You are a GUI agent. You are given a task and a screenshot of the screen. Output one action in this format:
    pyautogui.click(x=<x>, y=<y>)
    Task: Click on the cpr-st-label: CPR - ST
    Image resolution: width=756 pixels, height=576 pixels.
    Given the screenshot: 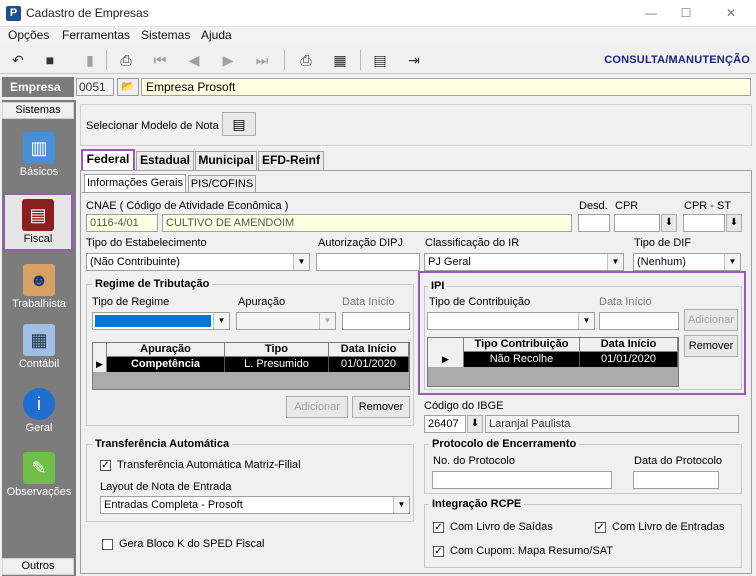 What is the action you would take?
    pyautogui.click(x=708, y=206)
    